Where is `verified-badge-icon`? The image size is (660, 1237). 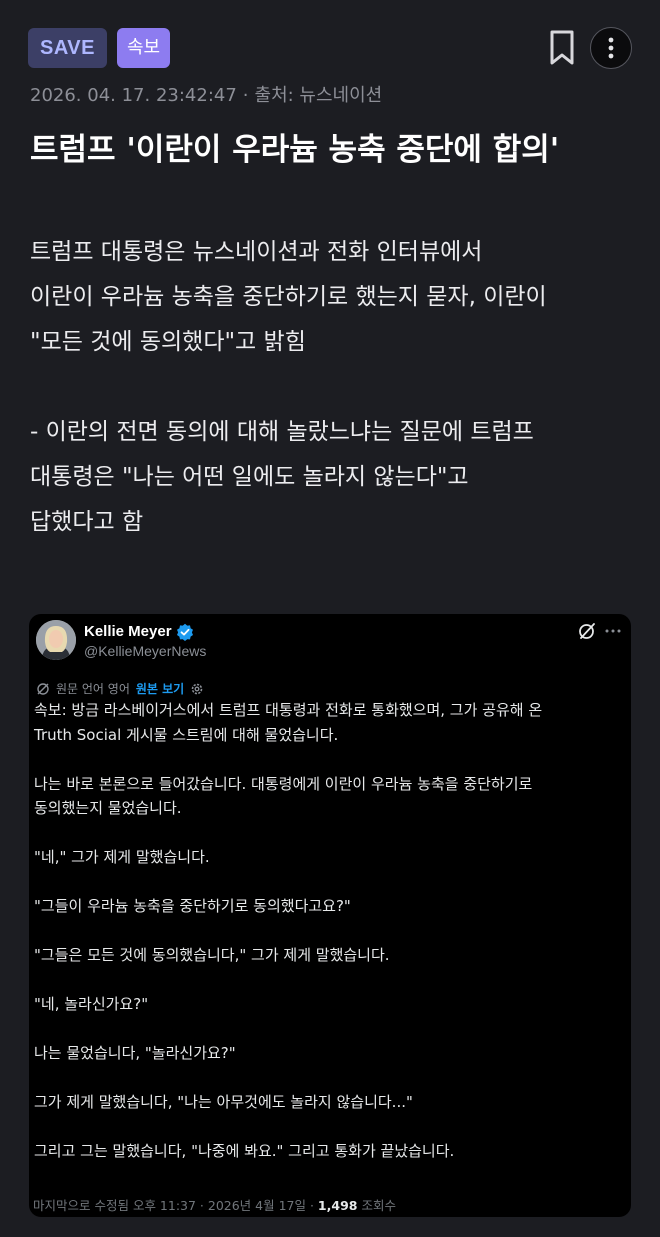 verified-badge-icon is located at coordinates (185, 632).